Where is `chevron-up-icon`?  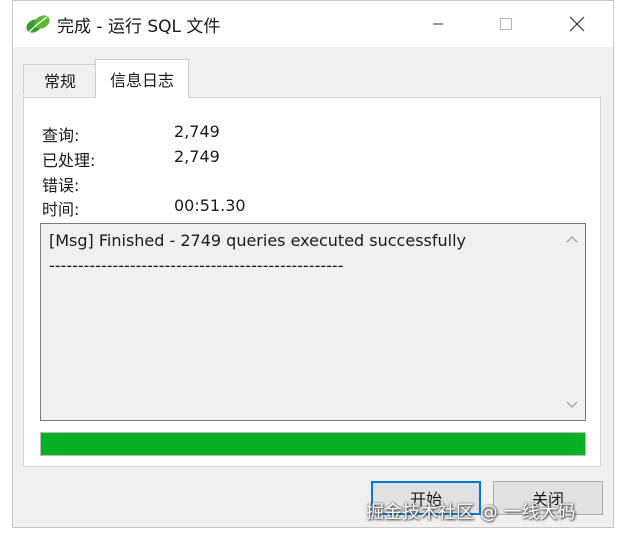
chevron-up-icon is located at coordinates (572, 239).